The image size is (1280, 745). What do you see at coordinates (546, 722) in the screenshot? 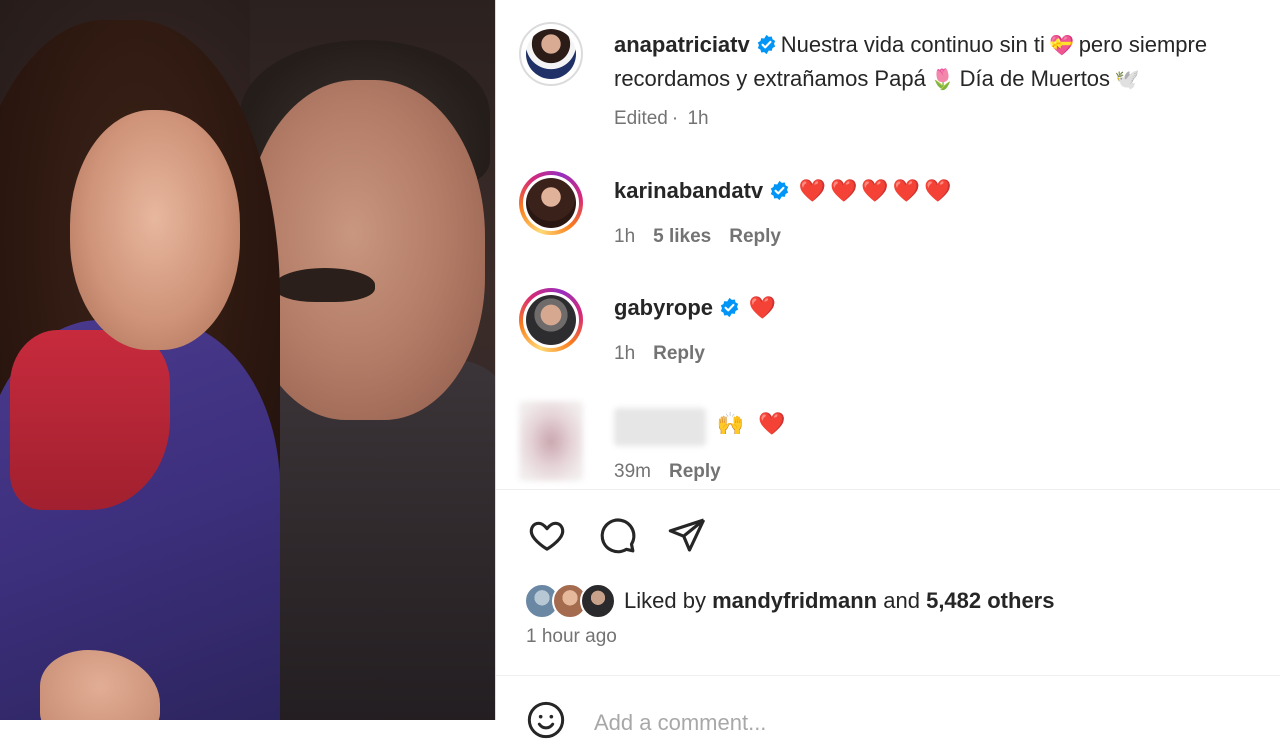
I see `smiley-icon` at bounding box center [546, 722].